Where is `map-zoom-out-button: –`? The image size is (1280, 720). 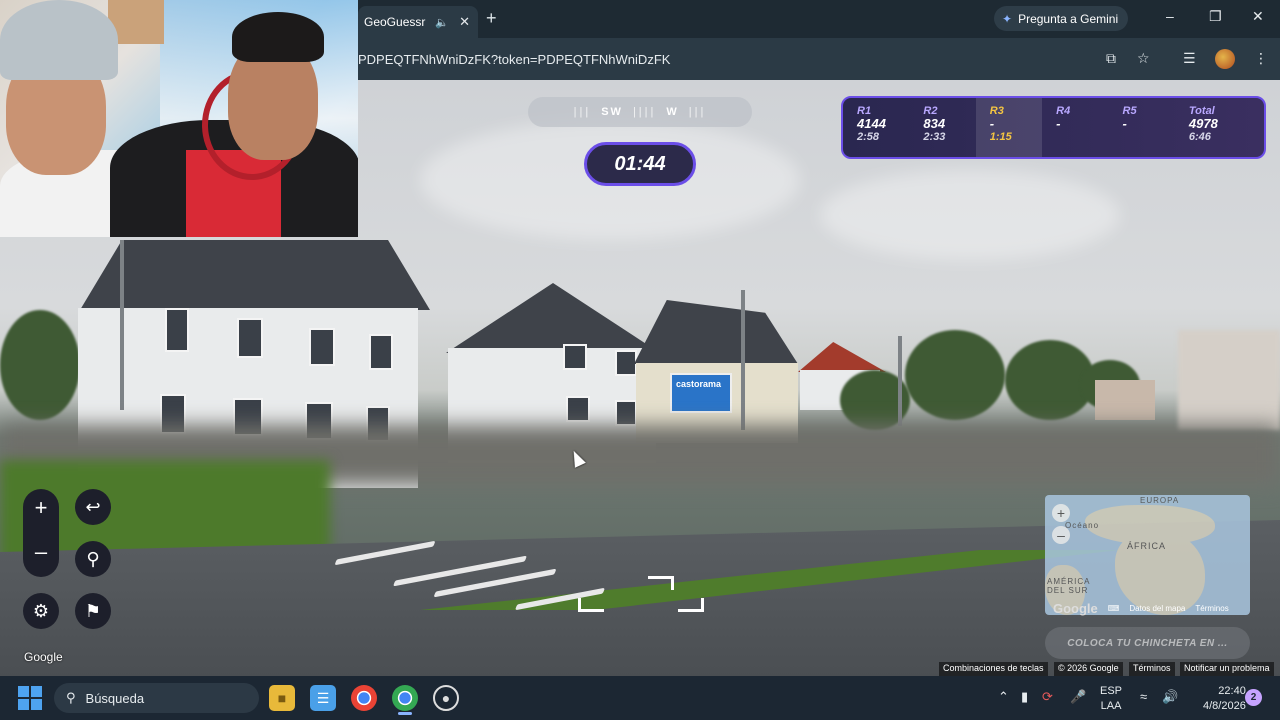
map-zoom-out-button: – is located at coordinates (1061, 535).